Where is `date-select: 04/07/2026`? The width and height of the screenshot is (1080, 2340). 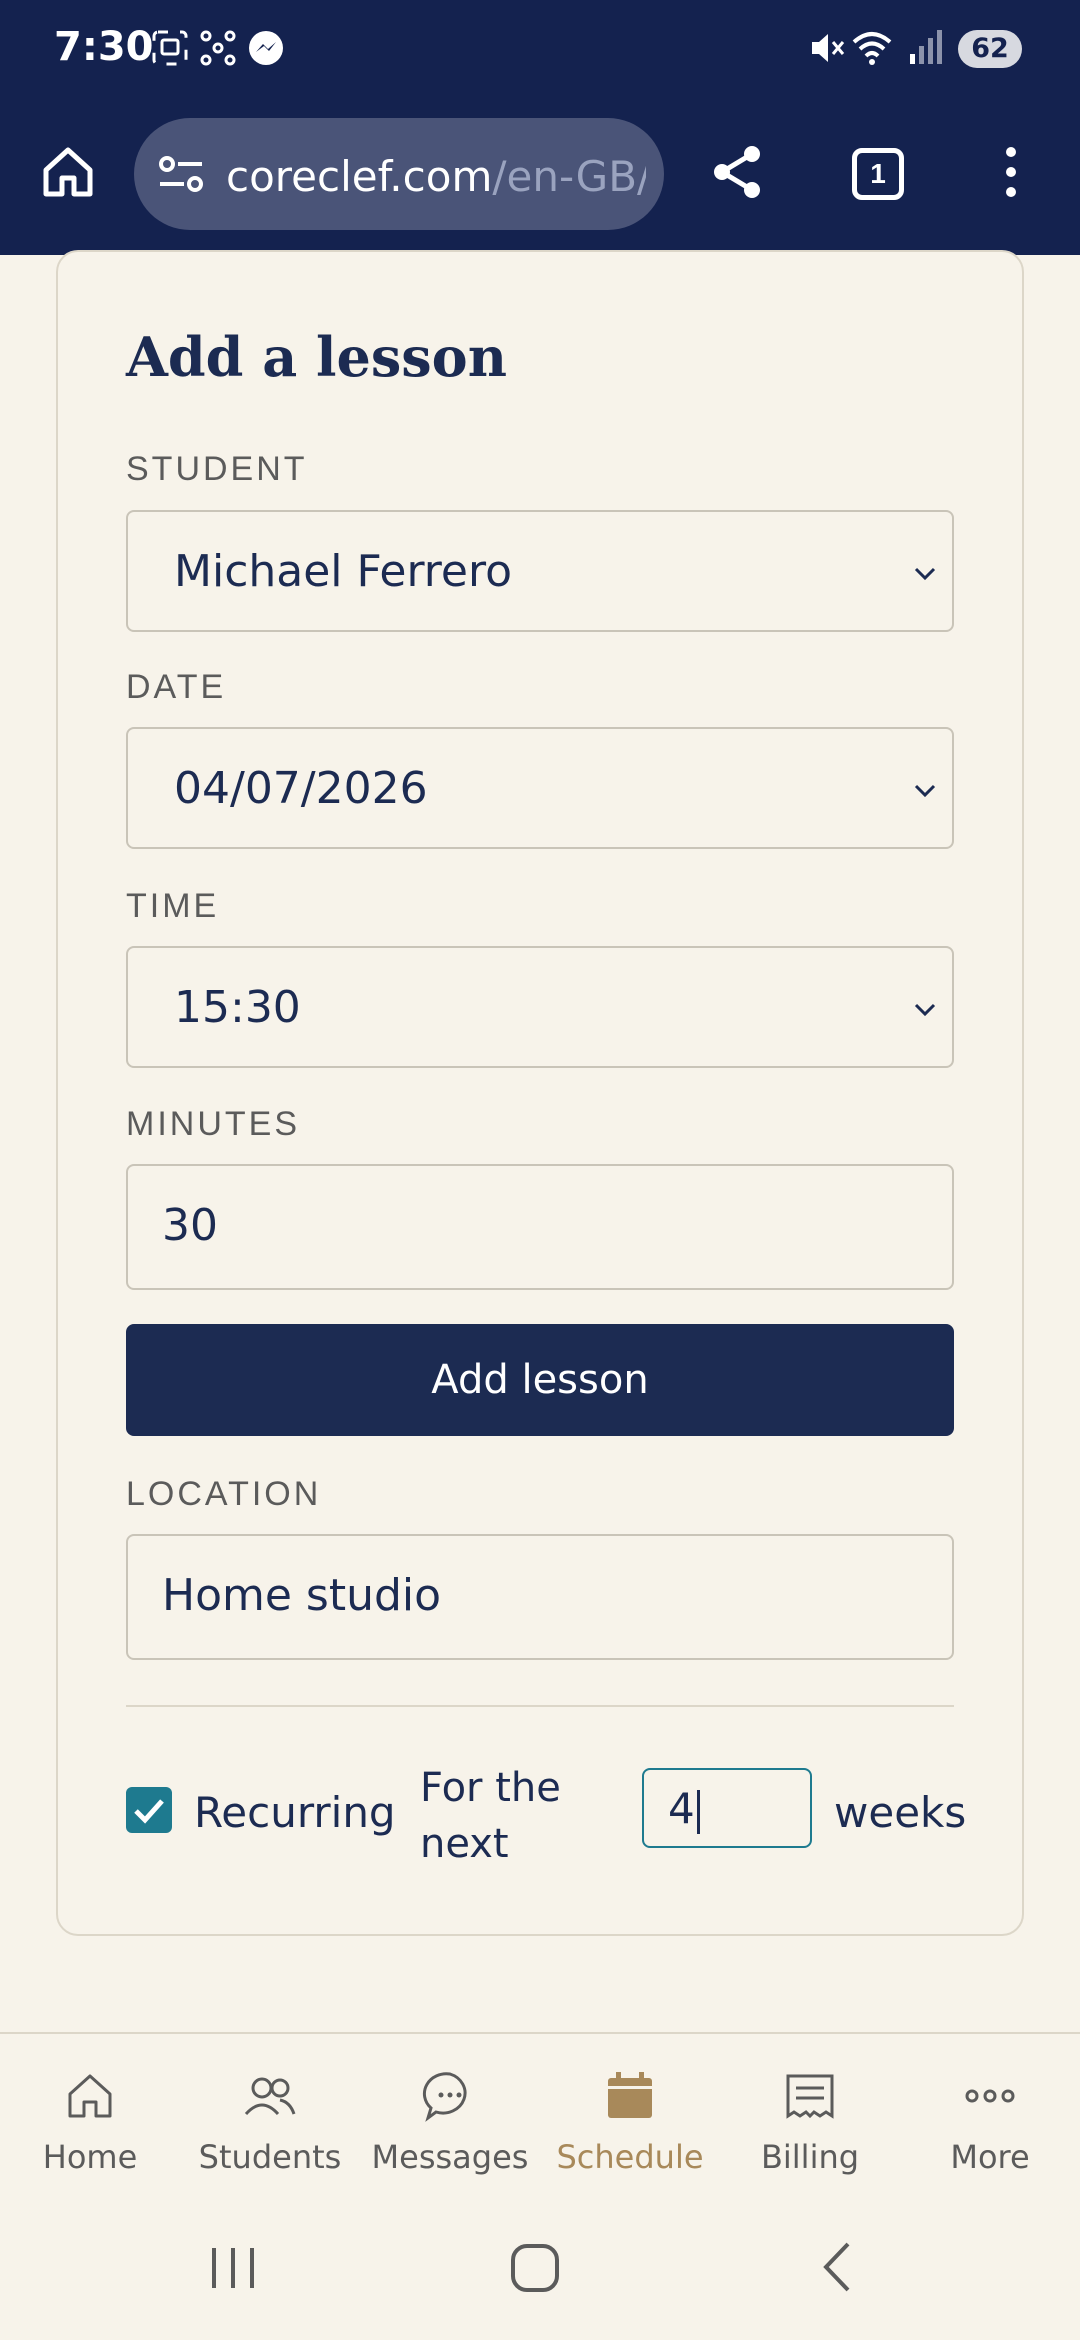 date-select: 04/07/2026 is located at coordinates (540, 788).